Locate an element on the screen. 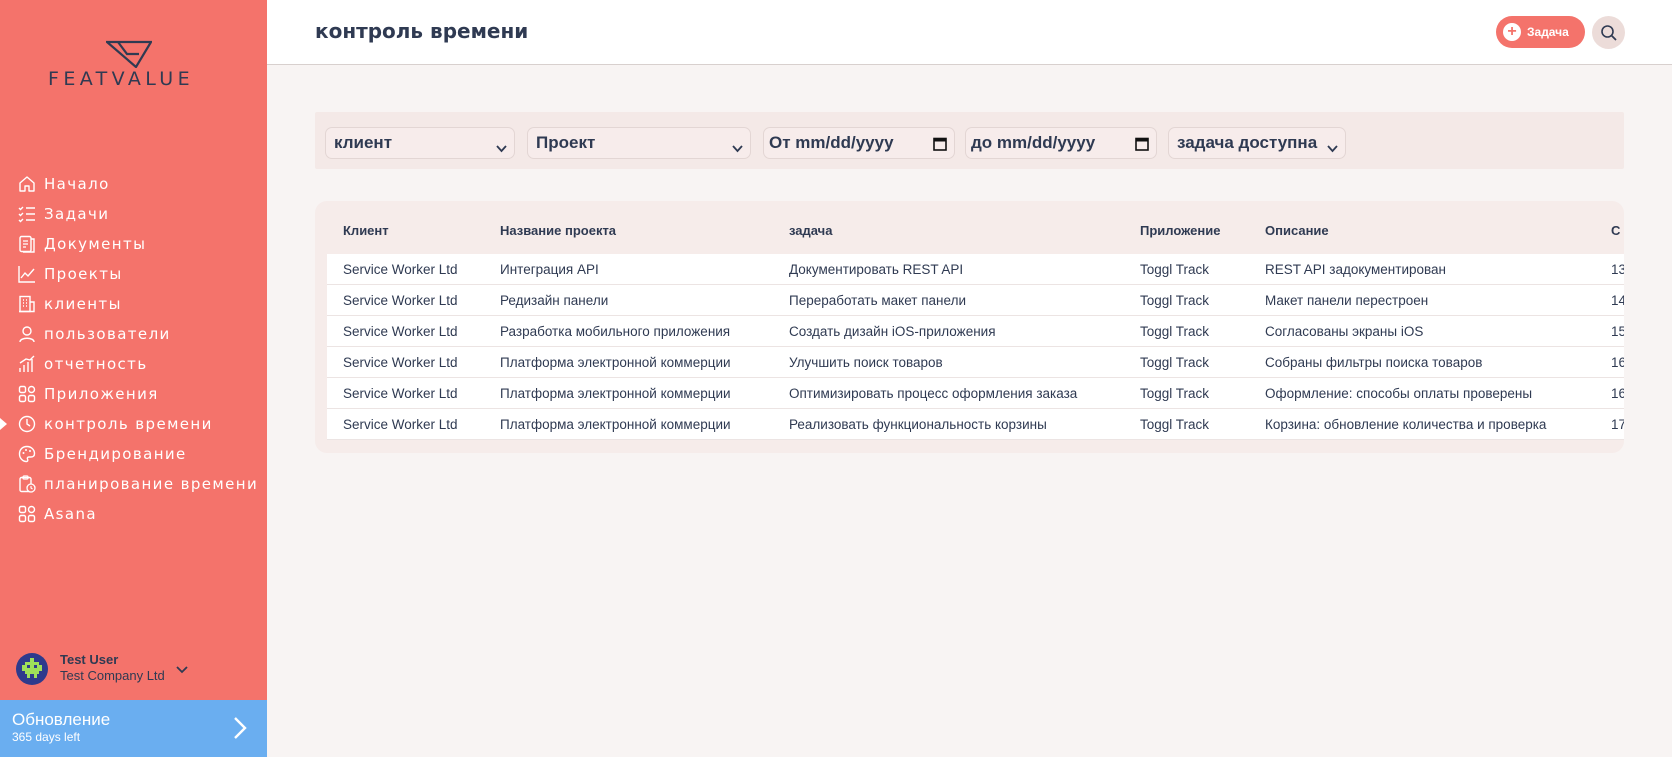 This screenshot has height=757, width=1672. cell-task: Улучшить поиск товаров is located at coordinates (866, 362).